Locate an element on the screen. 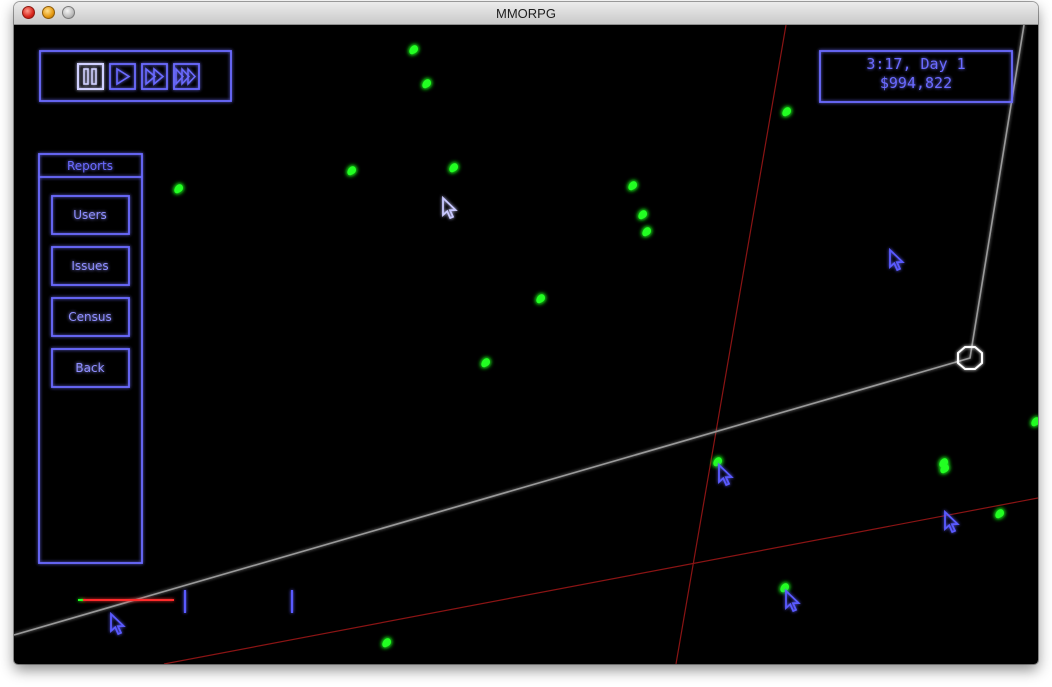  fastest-forward-icon is located at coordinates (186, 76).